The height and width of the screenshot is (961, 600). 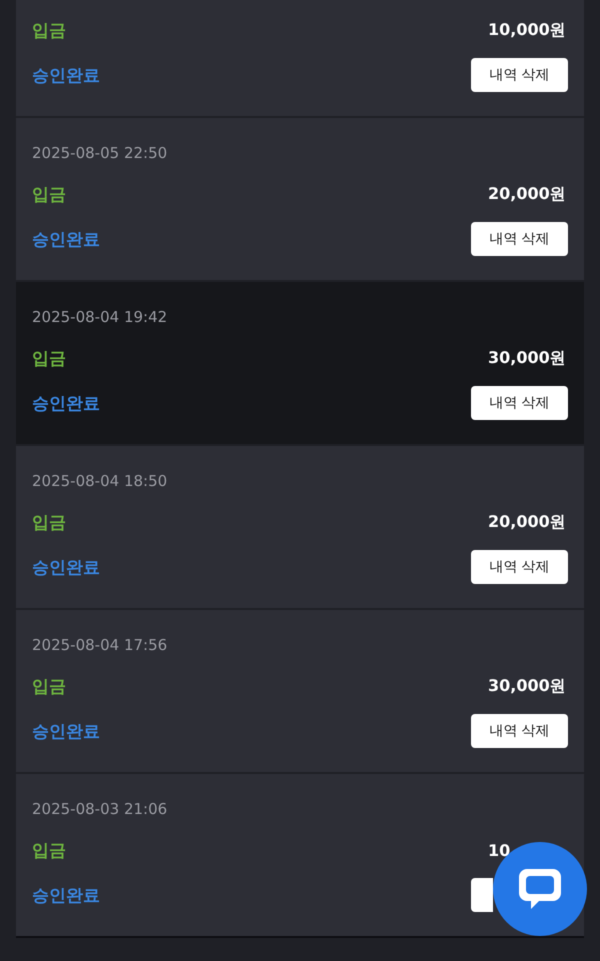 I want to click on transaction-amount: 10,000원, so click(x=527, y=30).